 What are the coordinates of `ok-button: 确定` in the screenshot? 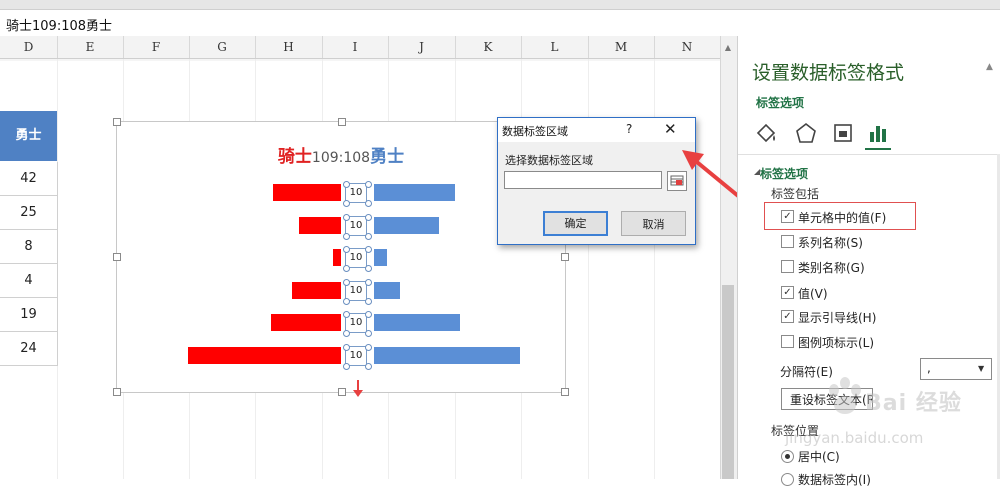 It's located at (575, 223).